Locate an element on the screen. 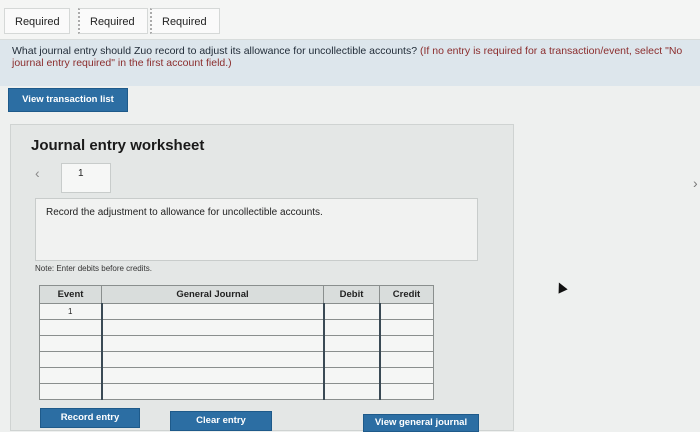 This screenshot has height=432, width=700. tab-bar: Required 1 Required 2 Required 3 is located at coordinates (350, 27).